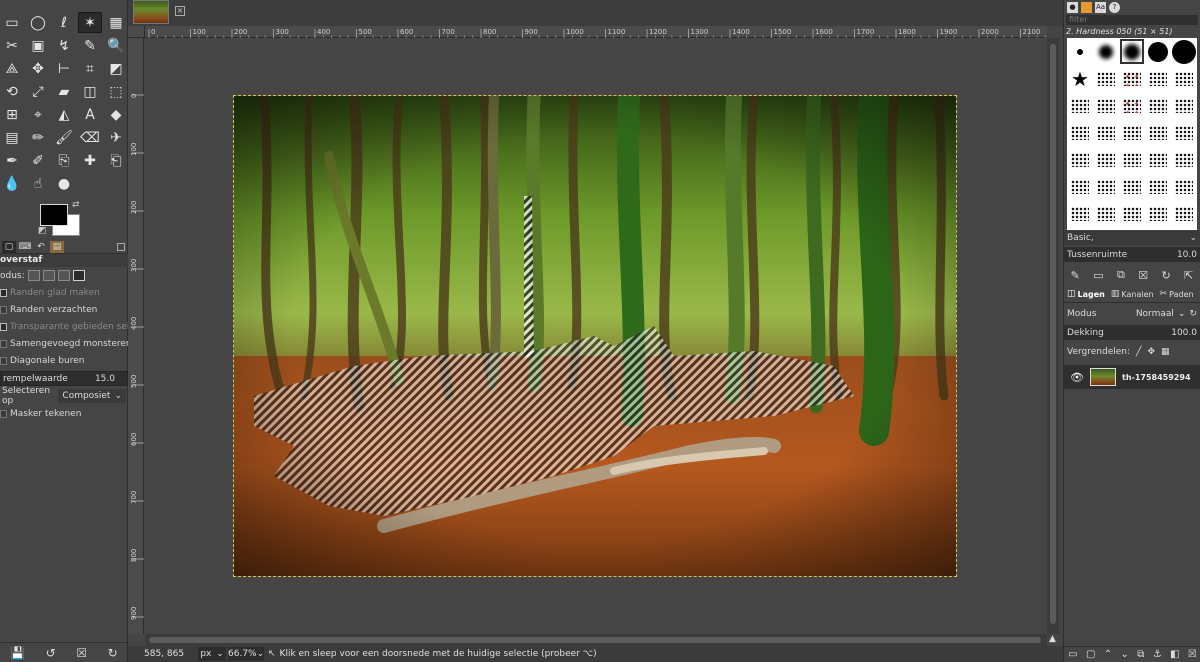  Describe the element at coordinates (1177, 294) in the screenshot. I see `tab-paths: ✂ Paden` at that location.